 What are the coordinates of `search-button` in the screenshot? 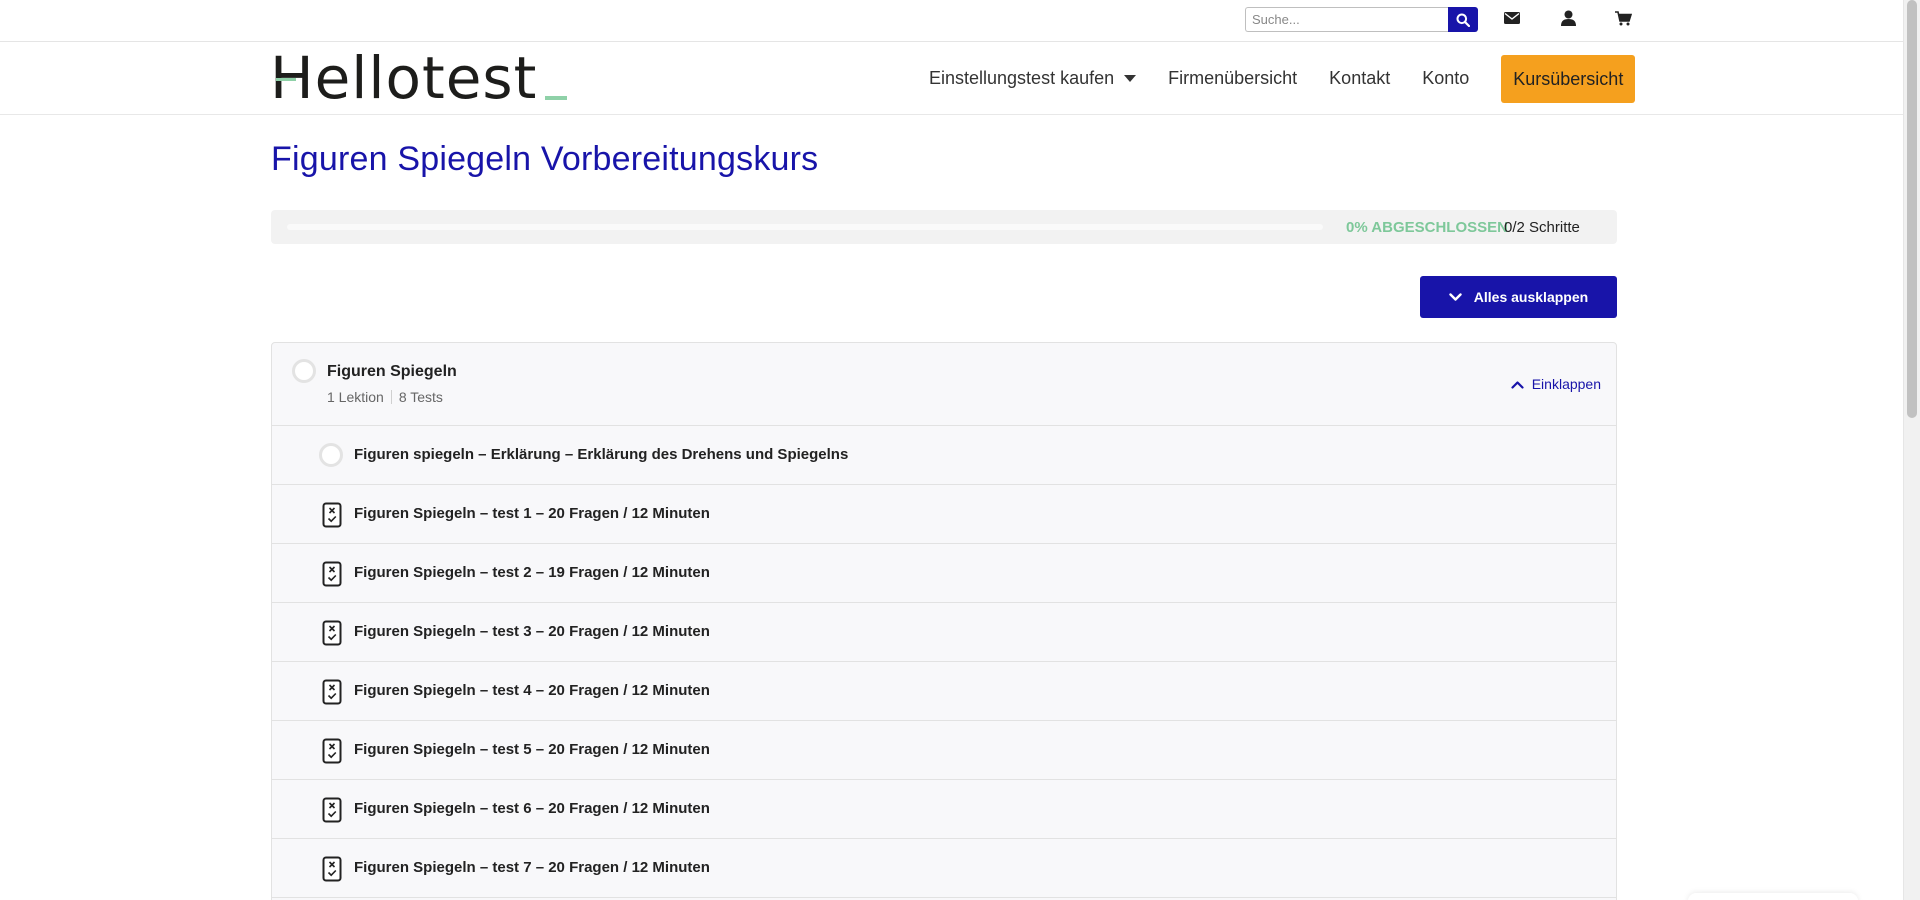 It's located at (1463, 19).